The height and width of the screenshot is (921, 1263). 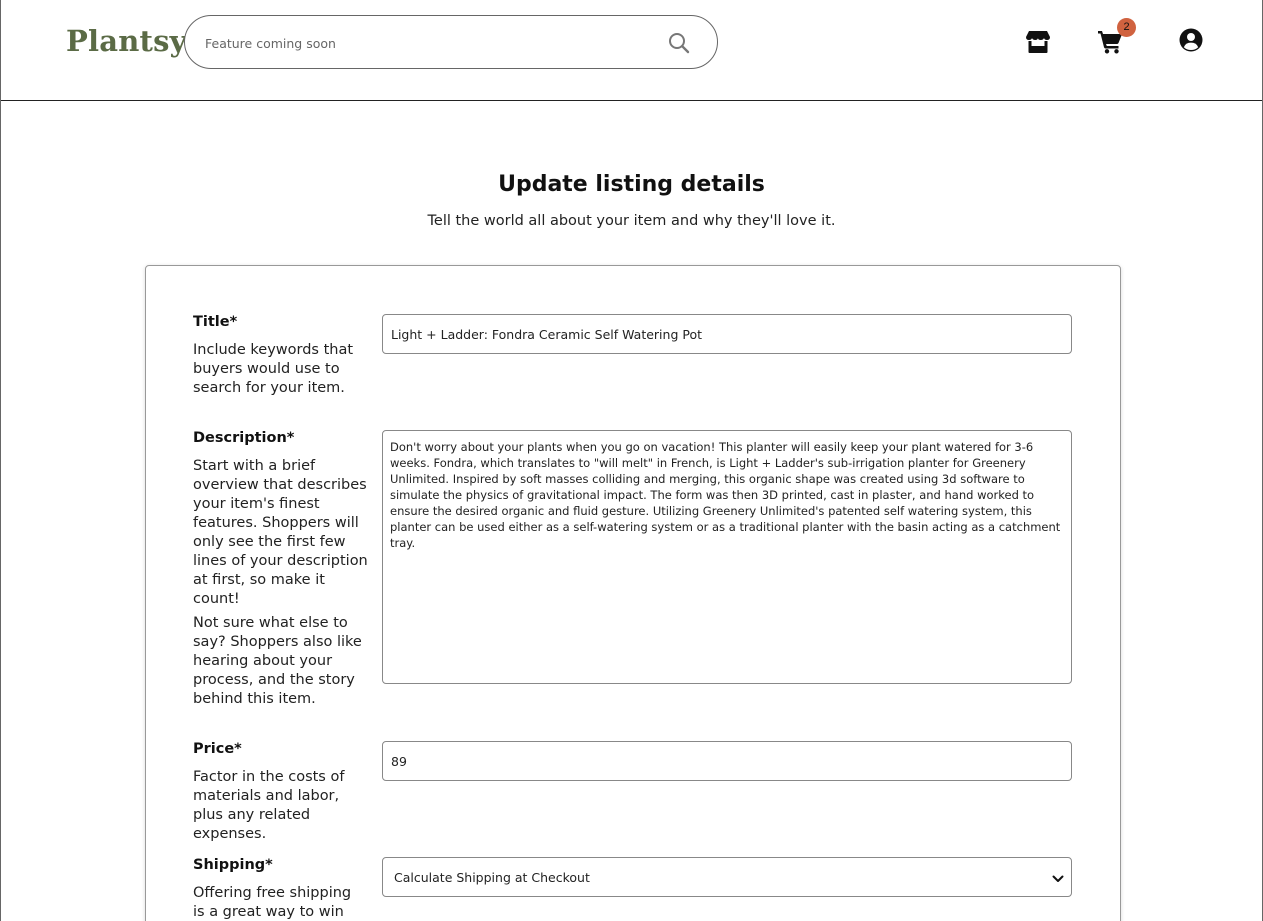 What do you see at coordinates (1192, 41) in the screenshot?
I see `user-account-icon` at bounding box center [1192, 41].